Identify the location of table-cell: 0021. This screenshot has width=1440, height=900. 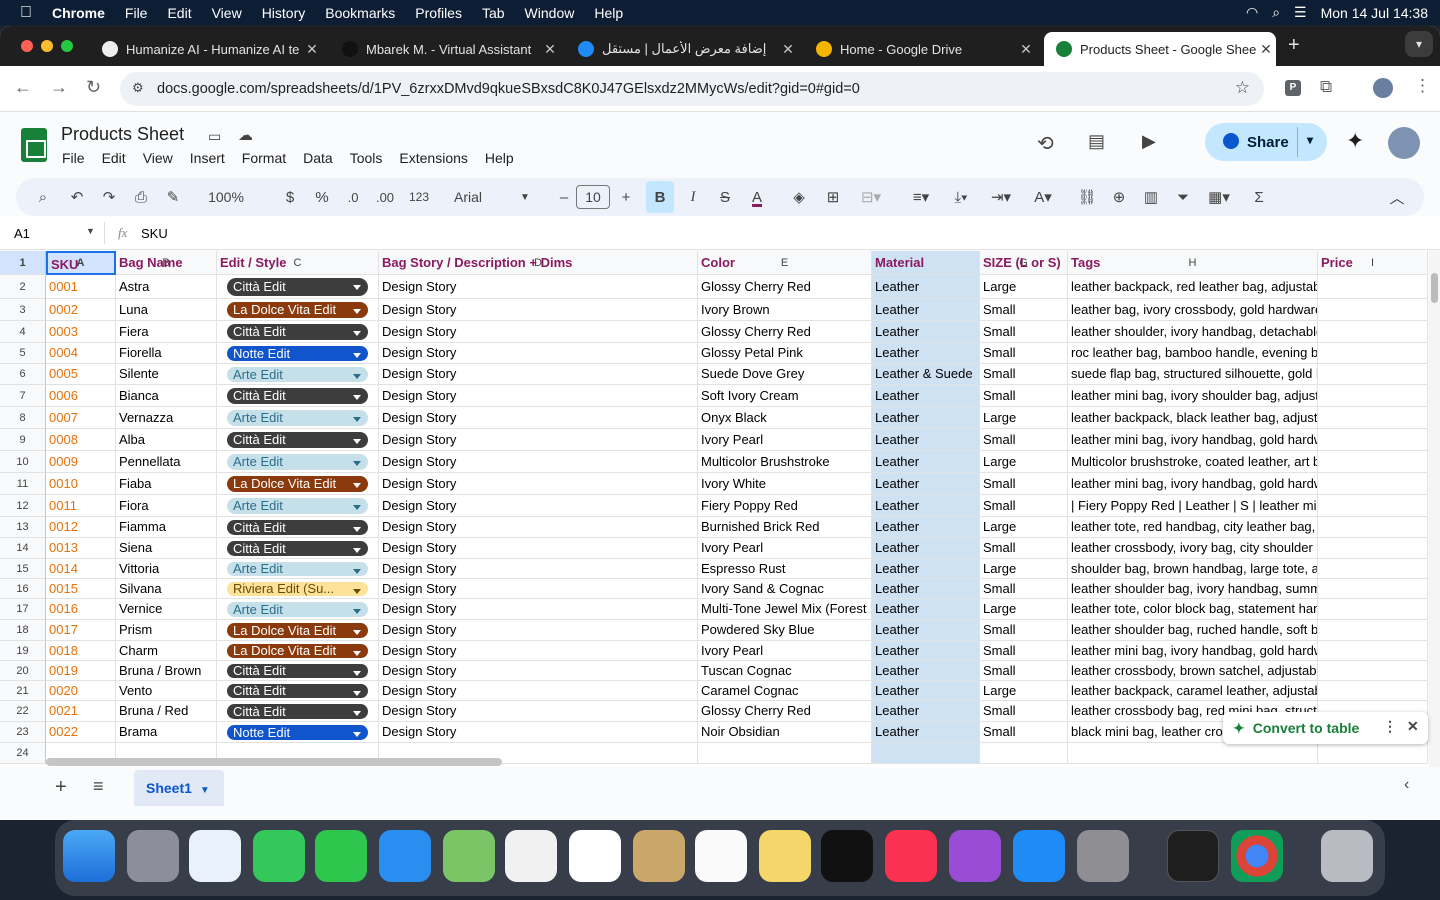
(81, 711).